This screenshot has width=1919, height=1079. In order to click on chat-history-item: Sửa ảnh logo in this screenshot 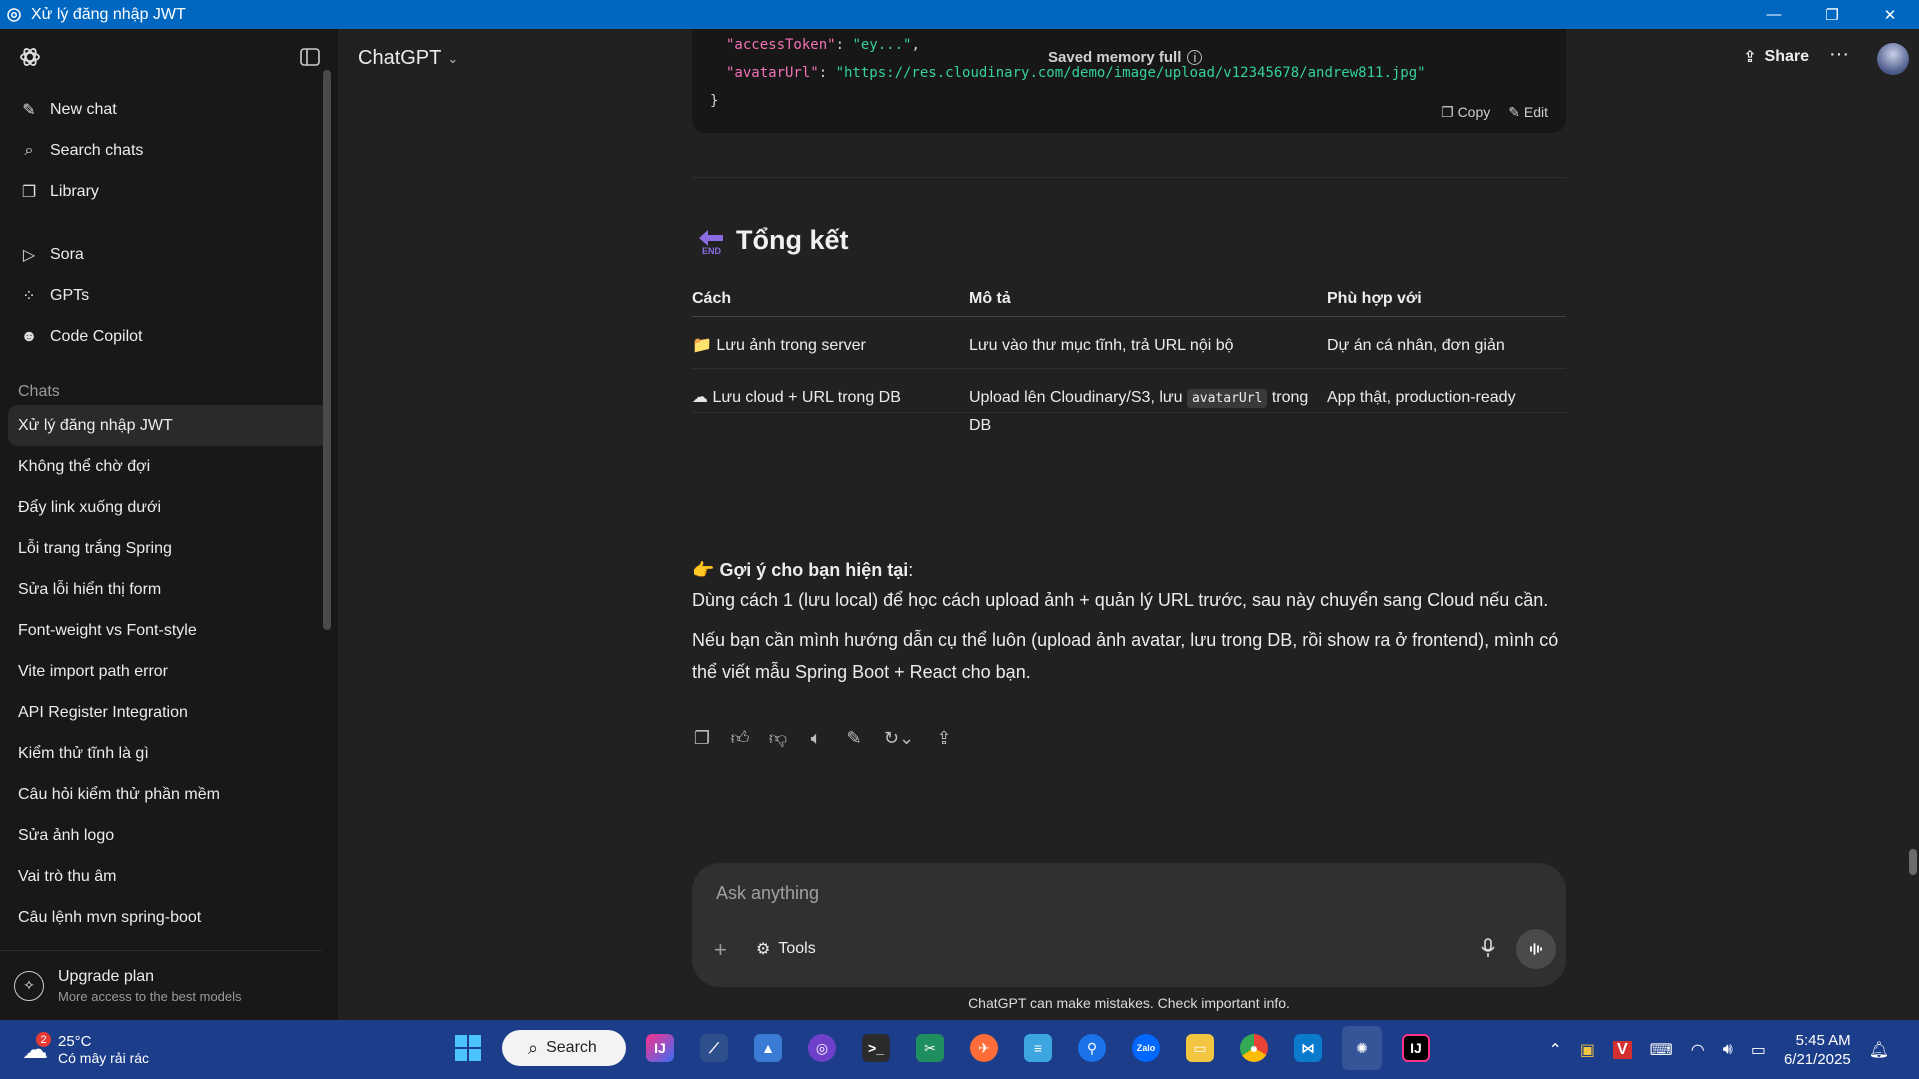, I will do `click(169, 835)`.